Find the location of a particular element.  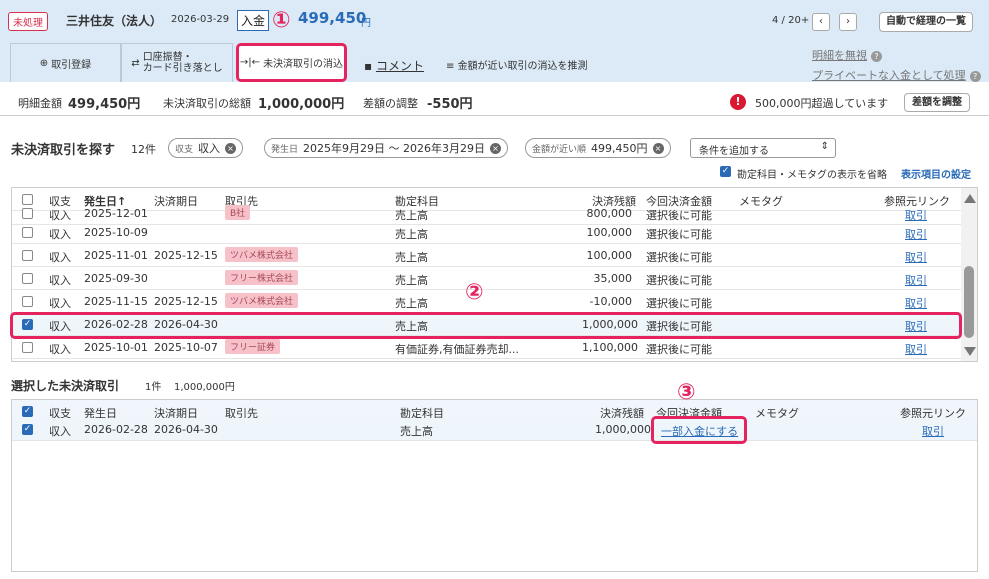

row-checkbox: ✓ is located at coordinates (27, 429).